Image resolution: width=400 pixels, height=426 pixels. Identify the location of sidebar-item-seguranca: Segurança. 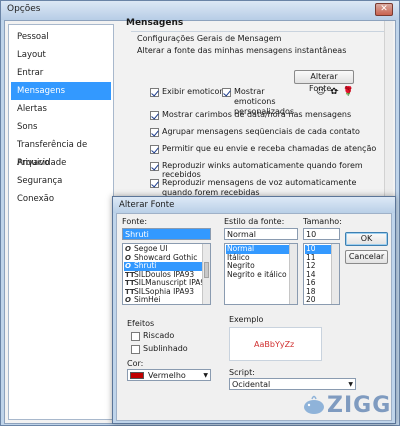
(61, 181).